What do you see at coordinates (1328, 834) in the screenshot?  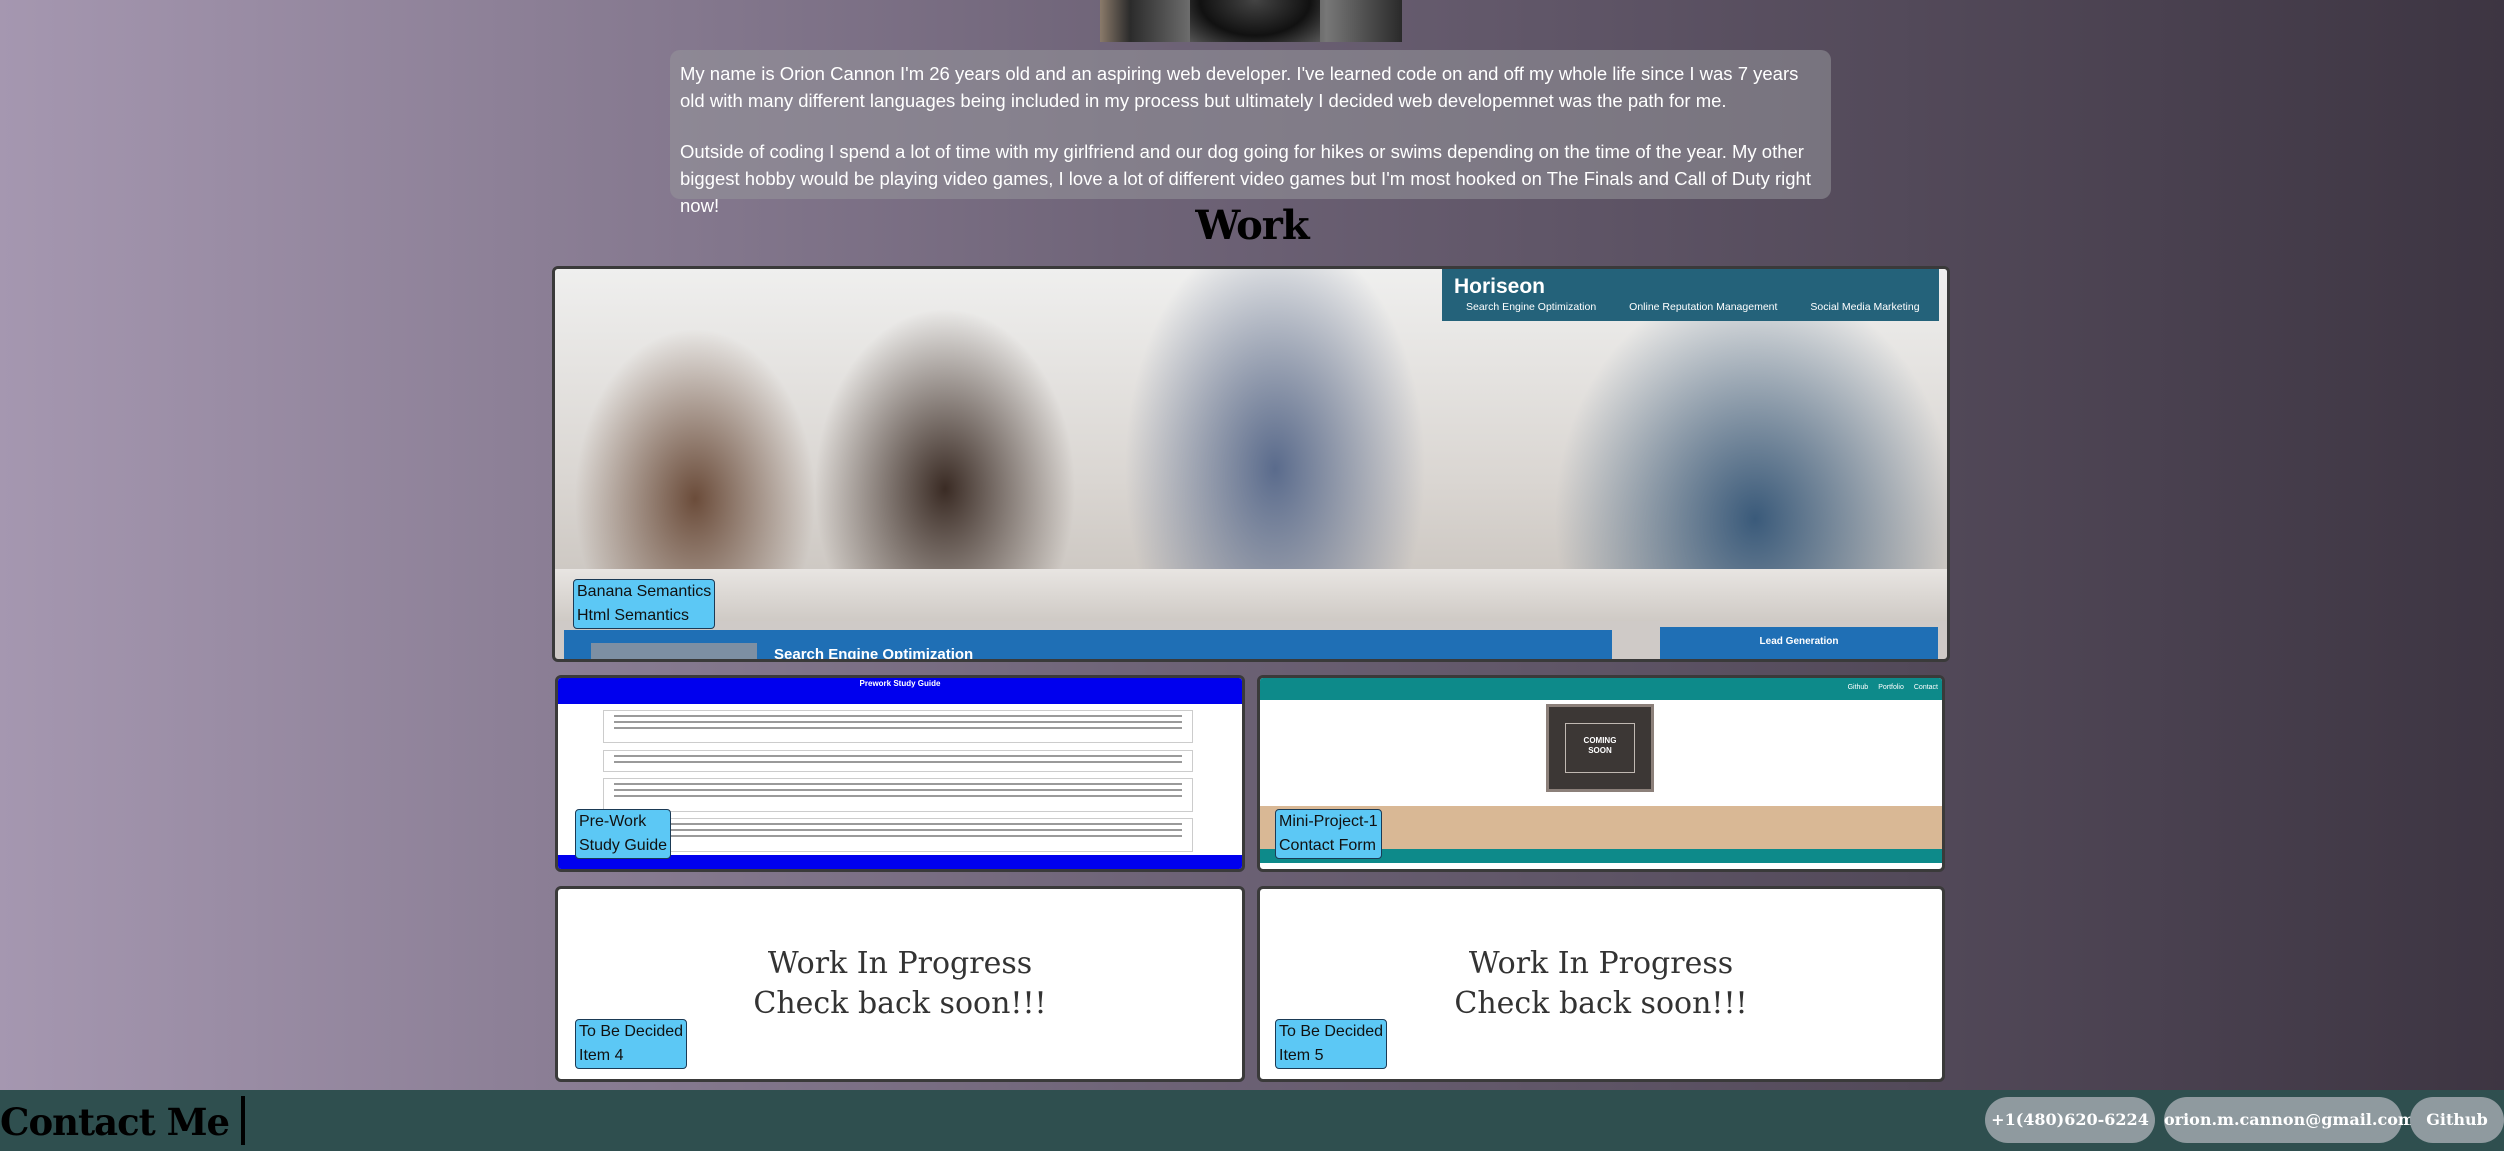 I see `project-label: Mini-Project-1 Contact Form` at bounding box center [1328, 834].